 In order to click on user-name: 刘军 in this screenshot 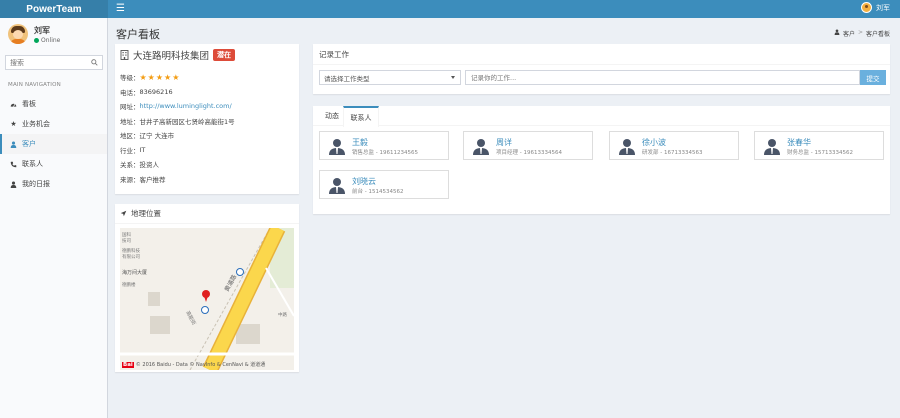, I will do `click(42, 30)`.